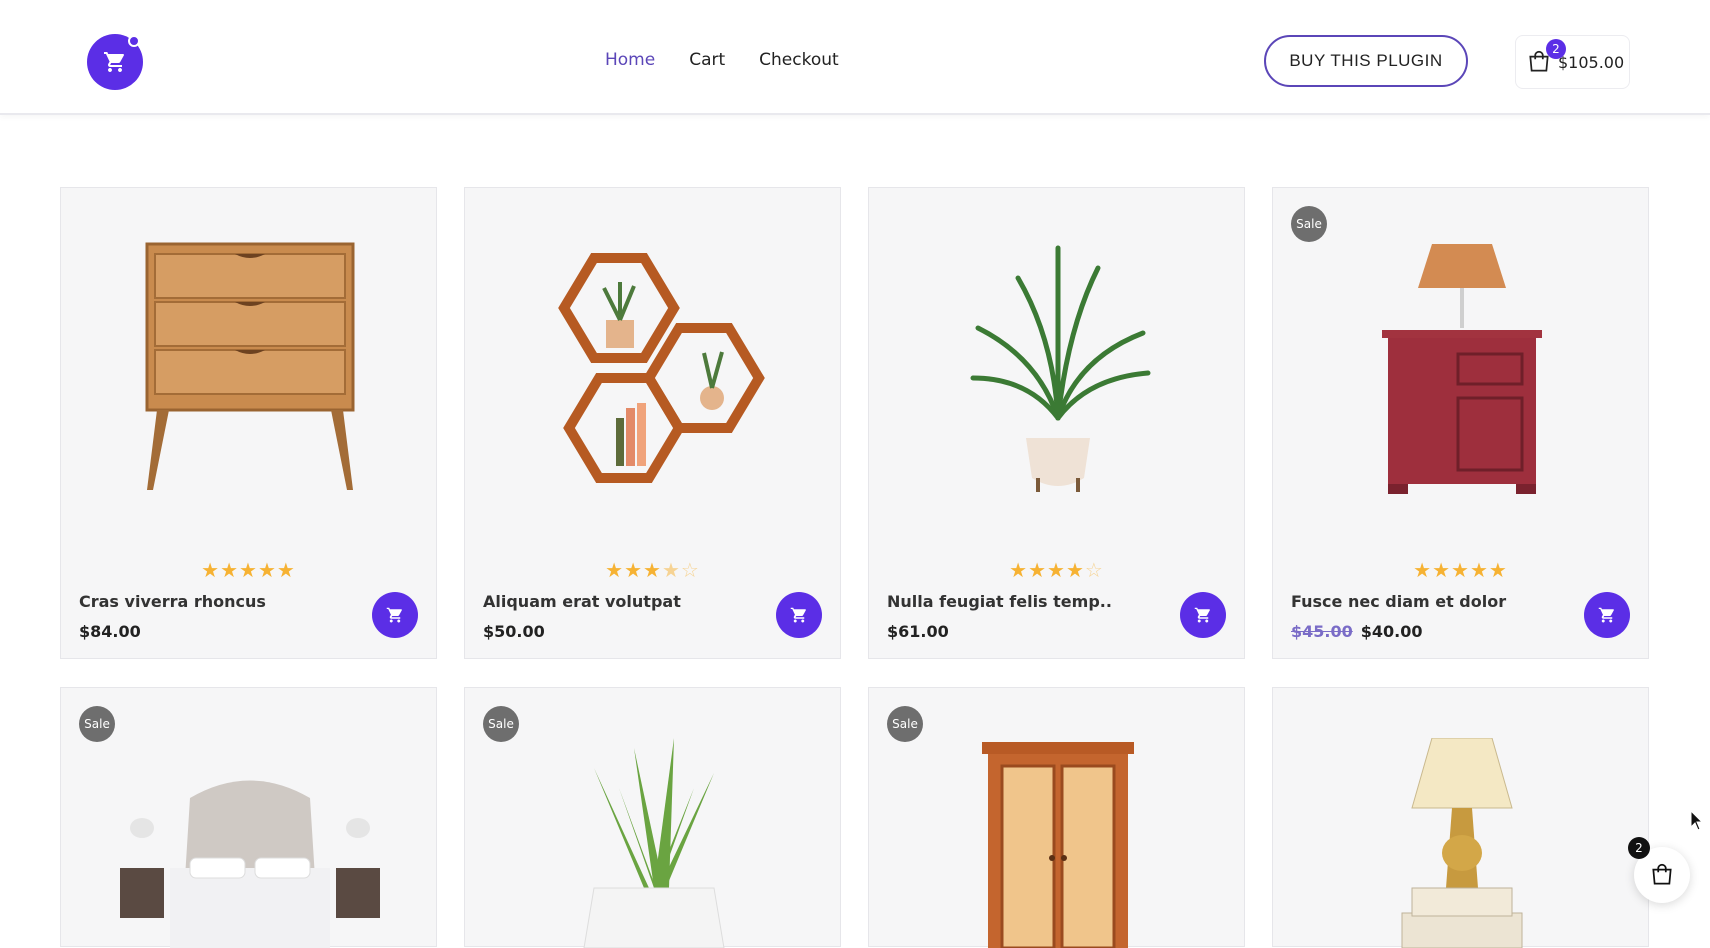 This screenshot has height=948, width=1710. Describe the element at coordinates (249, 858) in the screenshot. I see `product-image-tufted-bed` at that location.